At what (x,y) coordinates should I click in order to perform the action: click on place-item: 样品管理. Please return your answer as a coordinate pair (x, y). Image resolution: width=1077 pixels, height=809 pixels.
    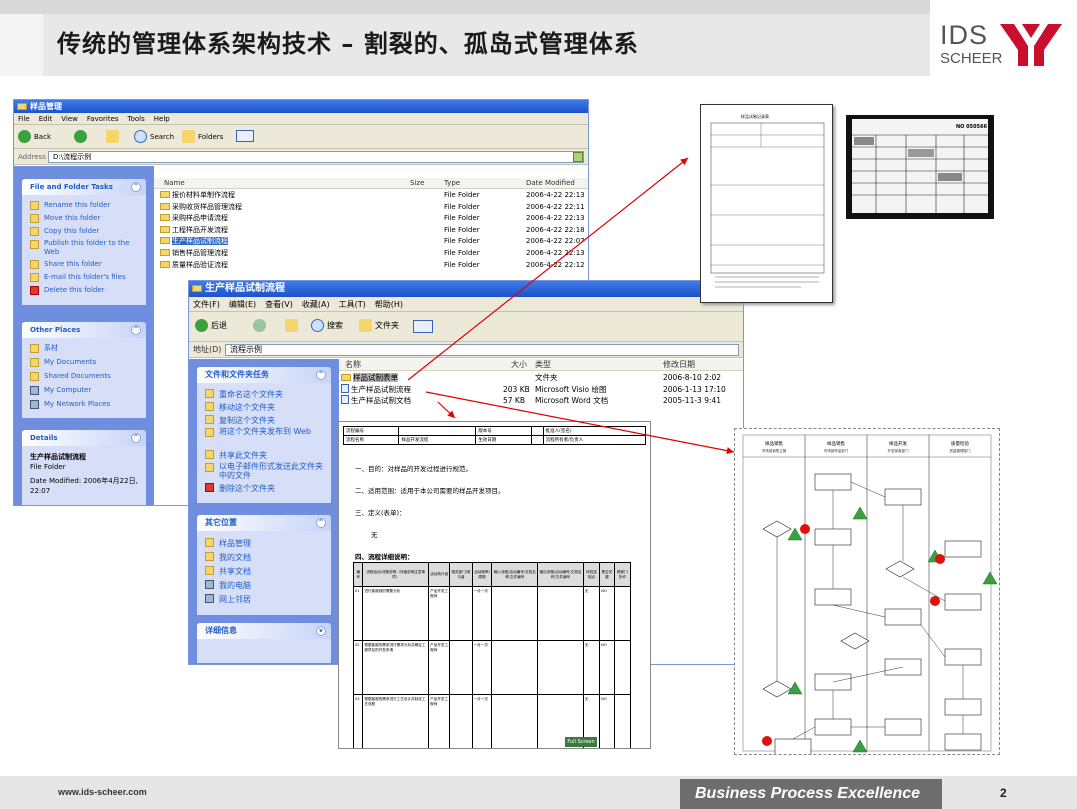
    Looking at the image, I should click on (264, 544).